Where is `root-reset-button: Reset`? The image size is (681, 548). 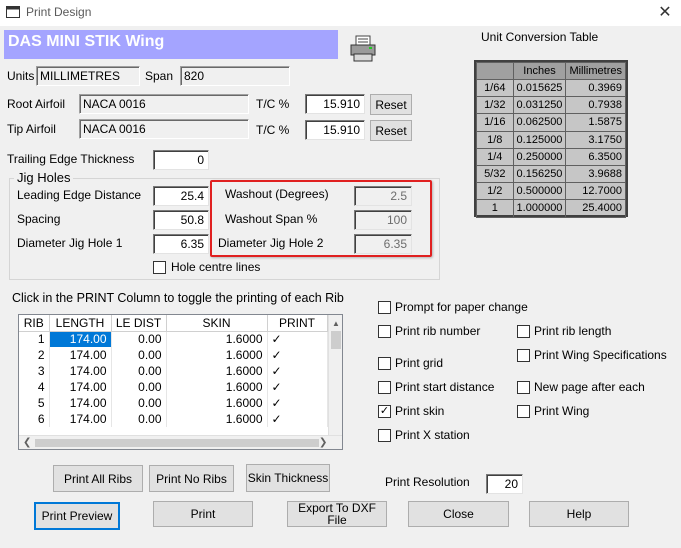
root-reset-button: Reset is located at coordinates (391, 104).